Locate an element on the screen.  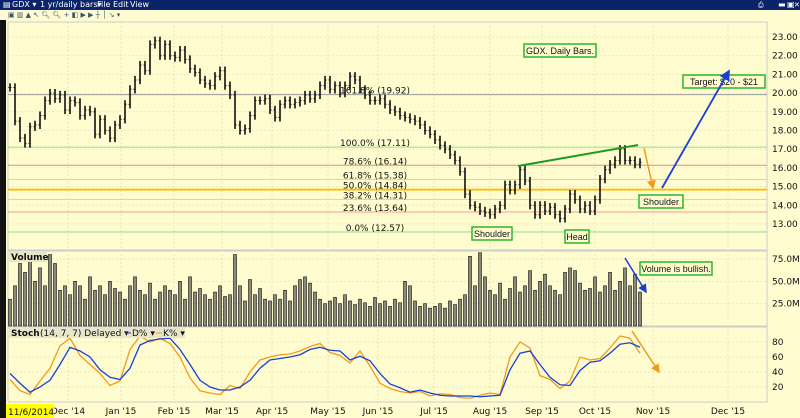
stoch-tick-label: 60 is located at coordinates (778, 358).